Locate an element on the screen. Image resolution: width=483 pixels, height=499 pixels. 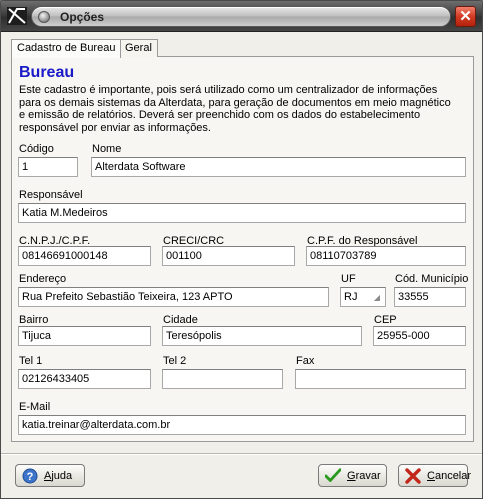
cidade-label: Cidade is located at coordinates (180, 320).